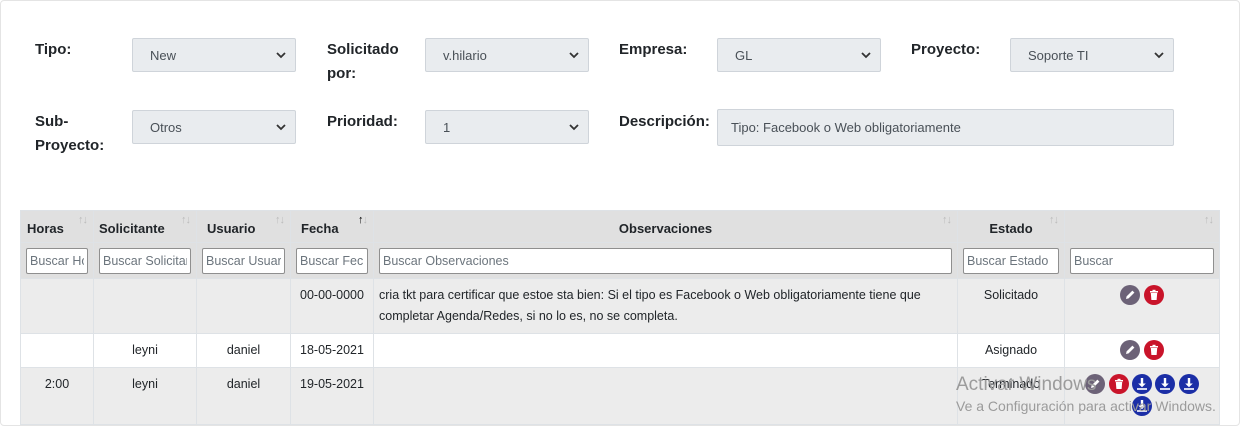 This screenshot has height=426, width=1240. I want to click on tipo-select-value: New, so click(163, 55).